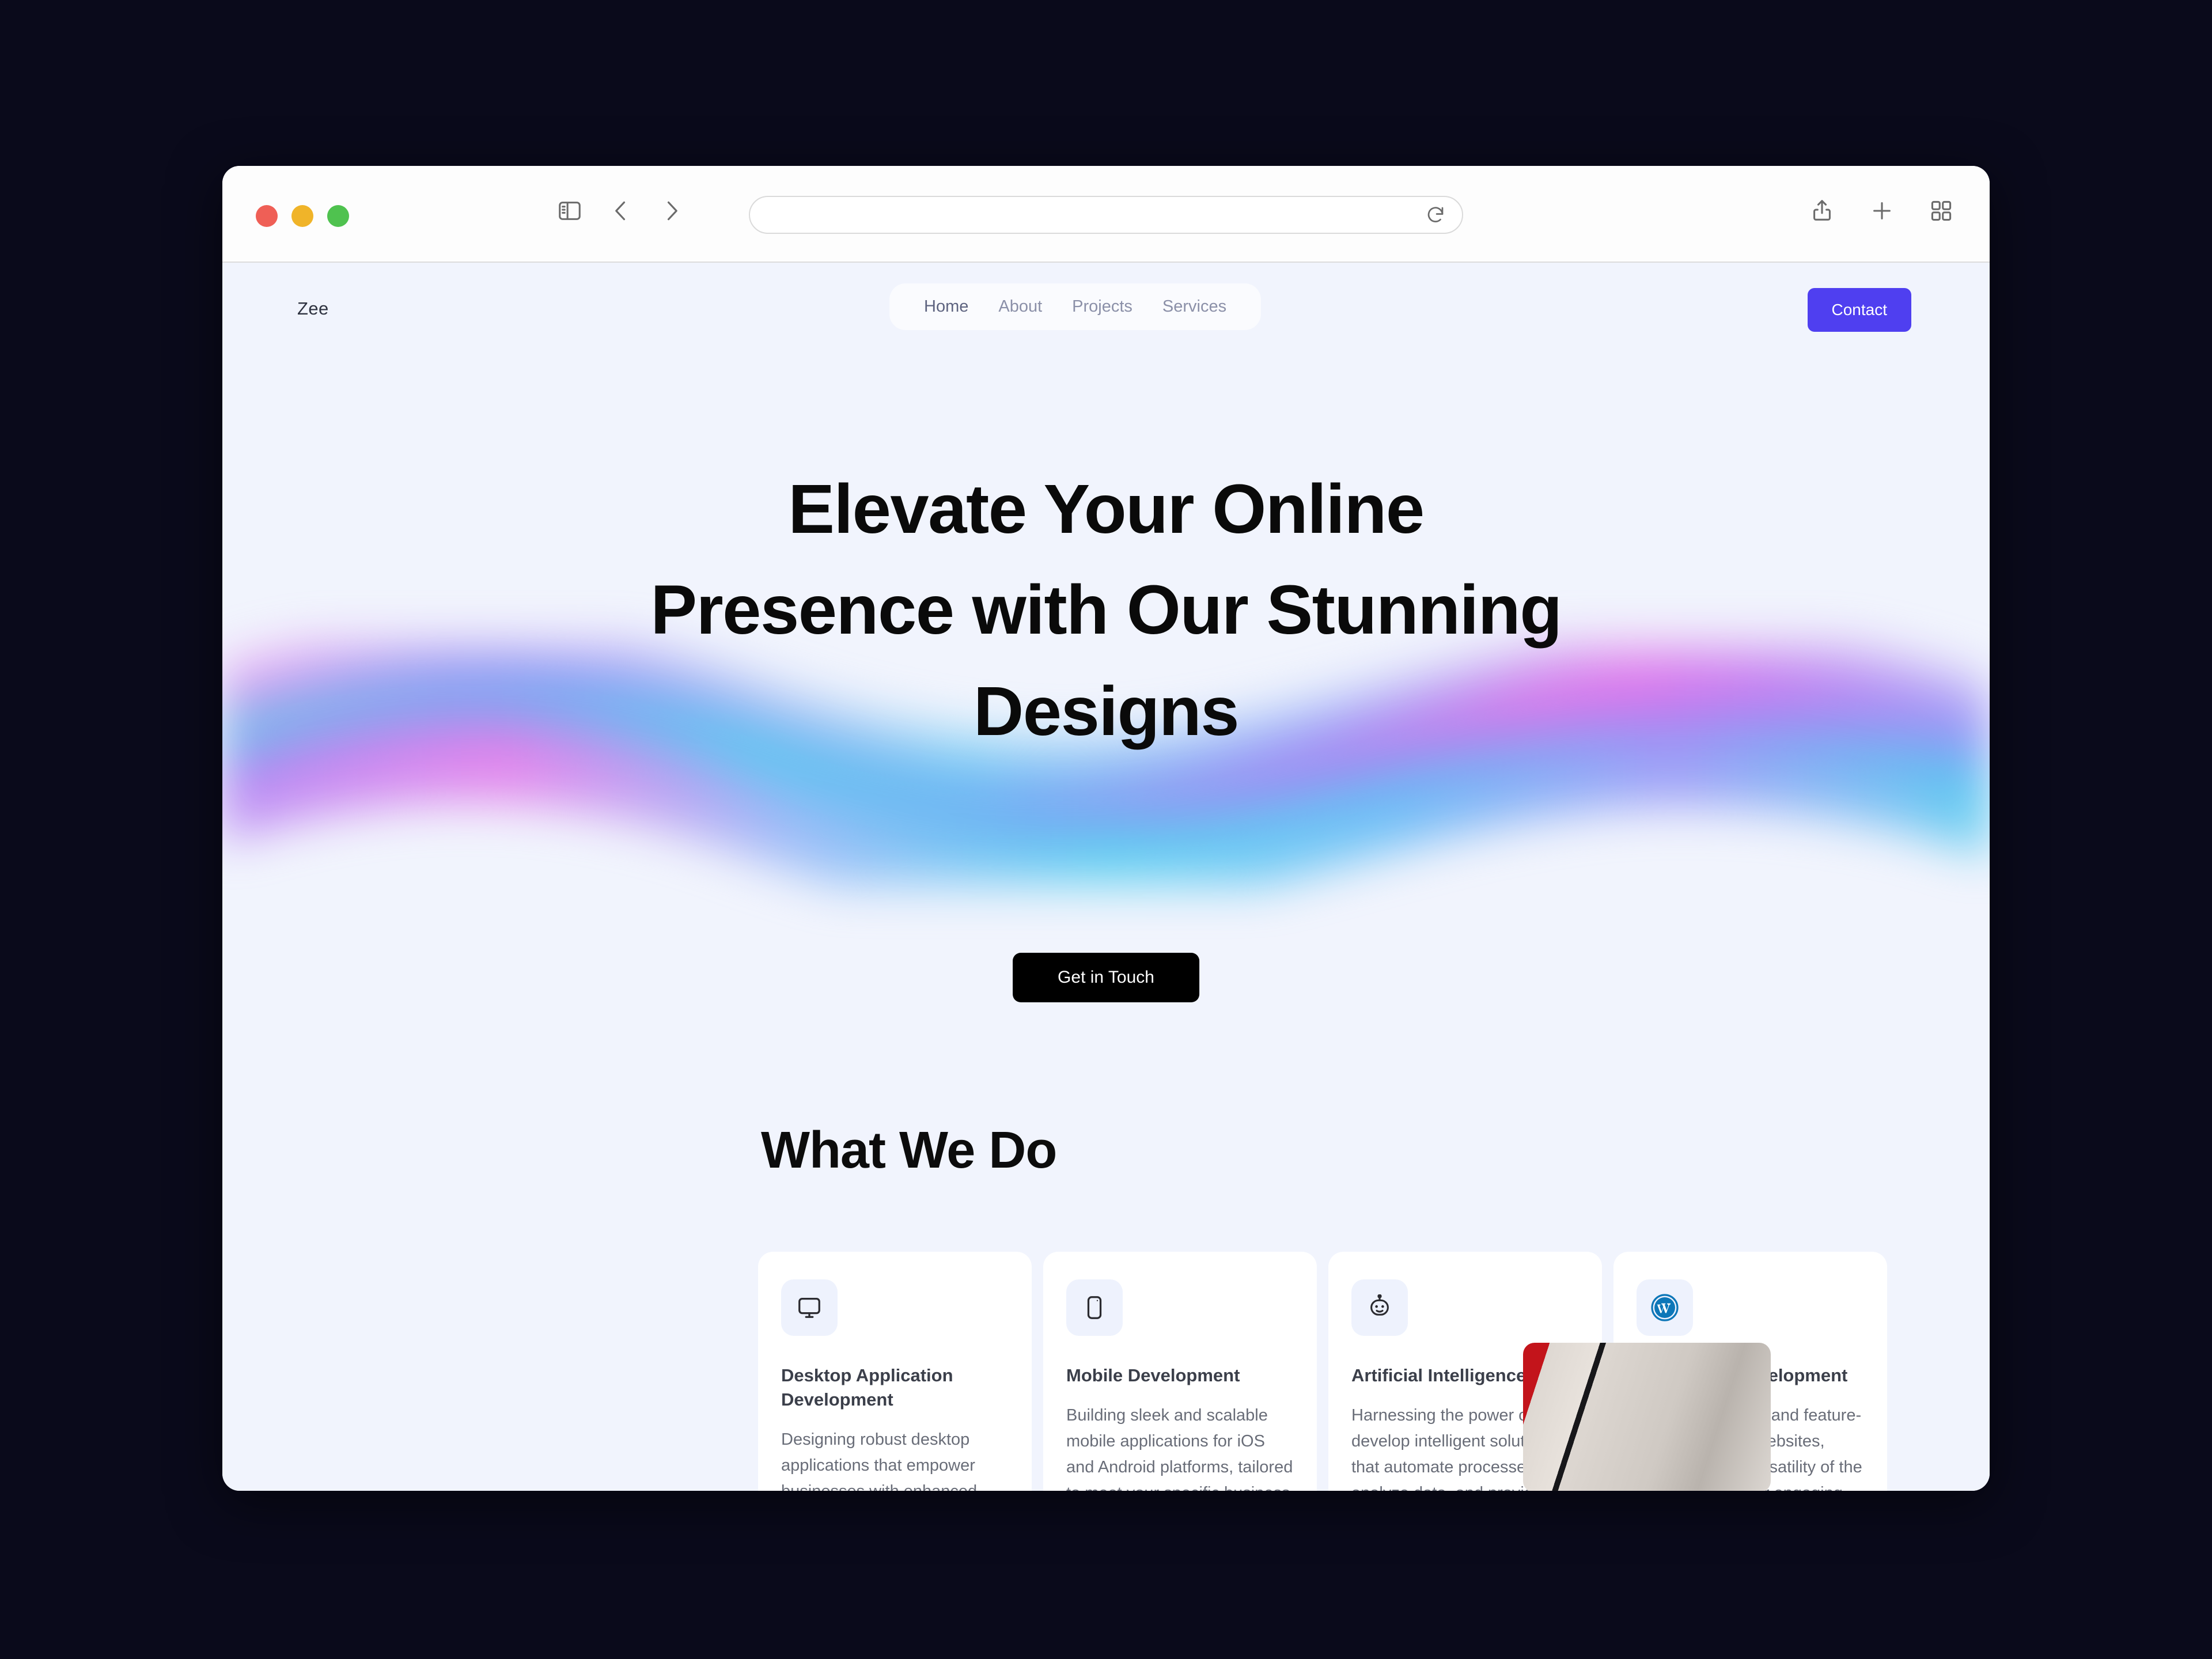 Image resolution: width=2212 pixels, height=1659 pixels. I want to click on get-in-touch-button: Get in Touch, so click(1106, 977).